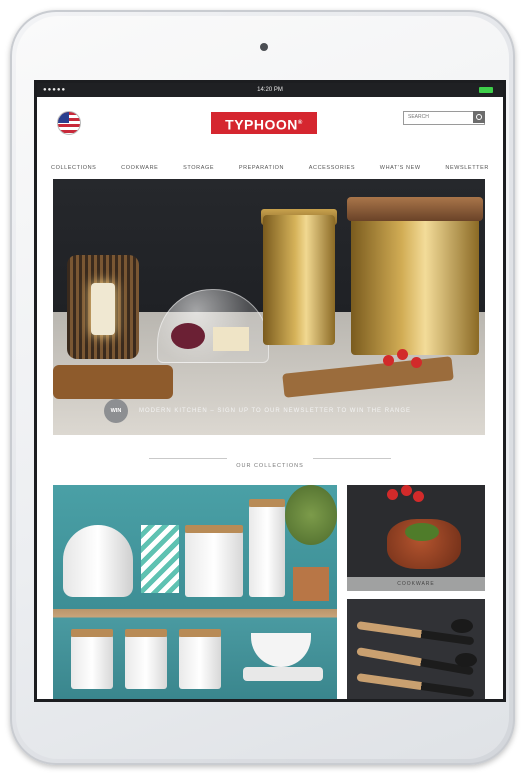  What do you see at coordinates (415, 685) in the screenshot?
I see `utensil-image` at bounding box center [415, 685].